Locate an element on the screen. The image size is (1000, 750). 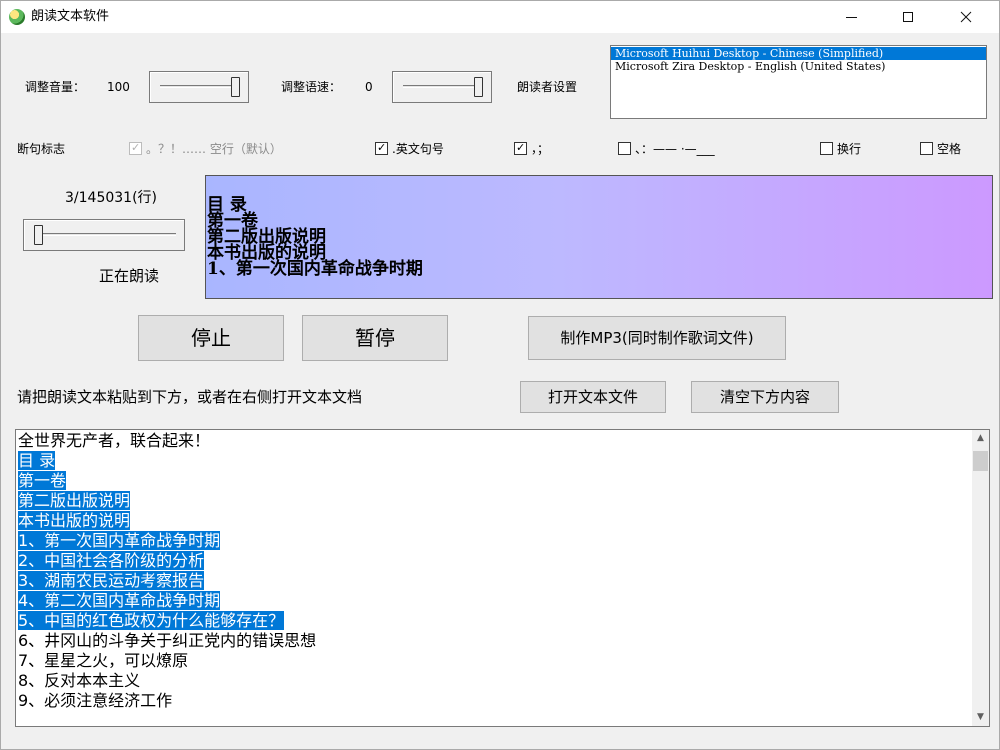
maximize-icon is located at coordinates (908, 17).